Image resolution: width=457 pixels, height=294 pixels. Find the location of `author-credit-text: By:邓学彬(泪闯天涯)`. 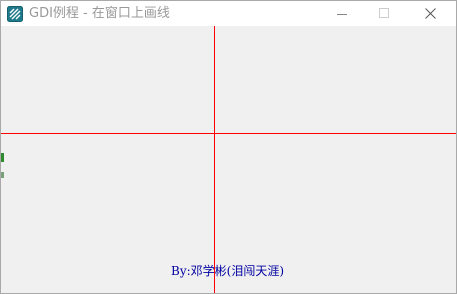

author-credit-text: By:邓学彬(泪闯天涯) is located at coordinates (228, 271).